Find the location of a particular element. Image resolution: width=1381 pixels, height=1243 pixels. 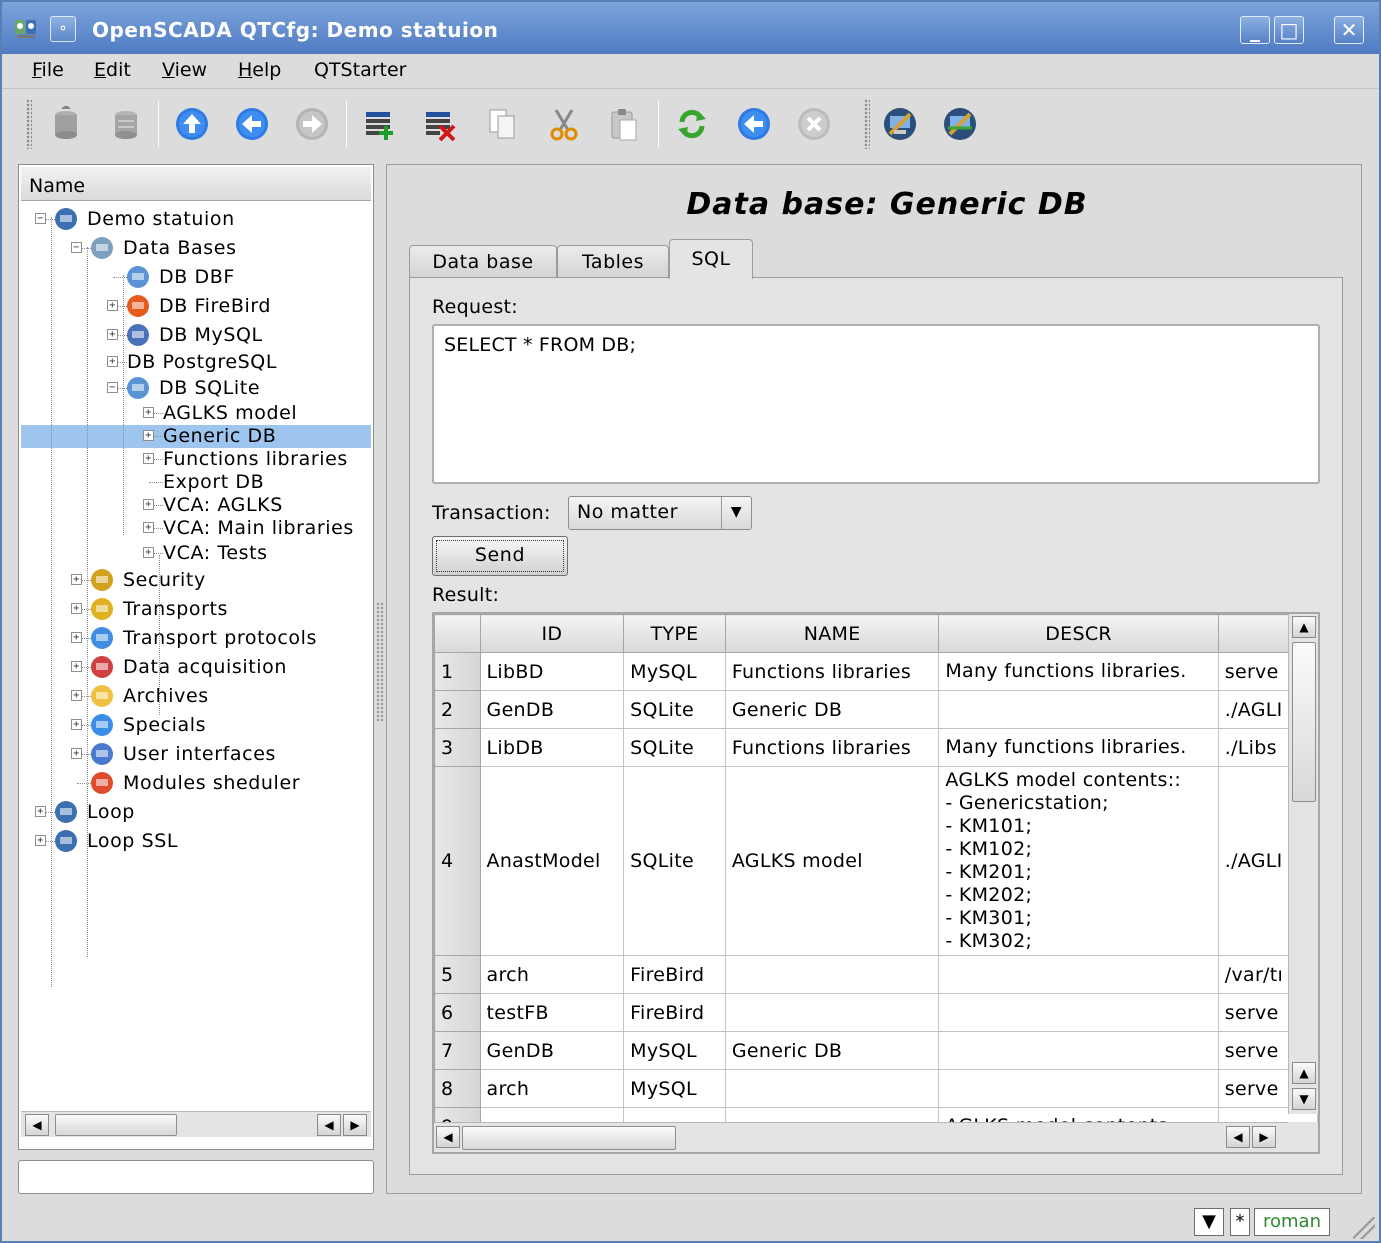

tree-item: + DB FireBird is located at coordinates (196, 306).